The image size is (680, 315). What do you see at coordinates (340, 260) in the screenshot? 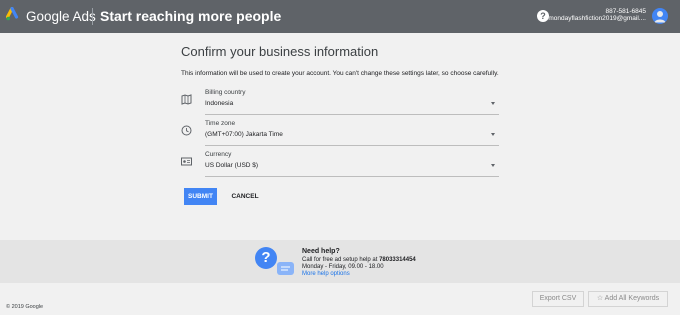
I see `help-call-prefix: Call for free ad setup help at` at bounding box center [340, 260].